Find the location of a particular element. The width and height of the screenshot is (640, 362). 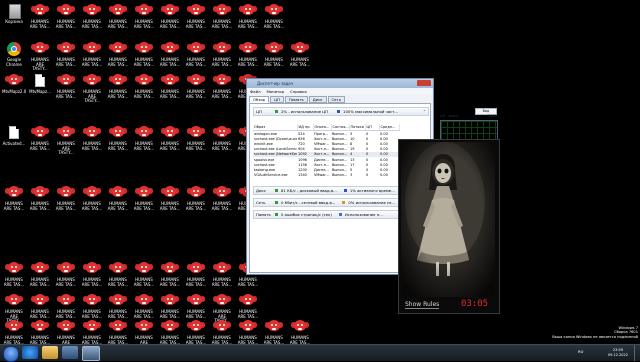

tab-cpu: ЦП is located at coordinates (277, 99).